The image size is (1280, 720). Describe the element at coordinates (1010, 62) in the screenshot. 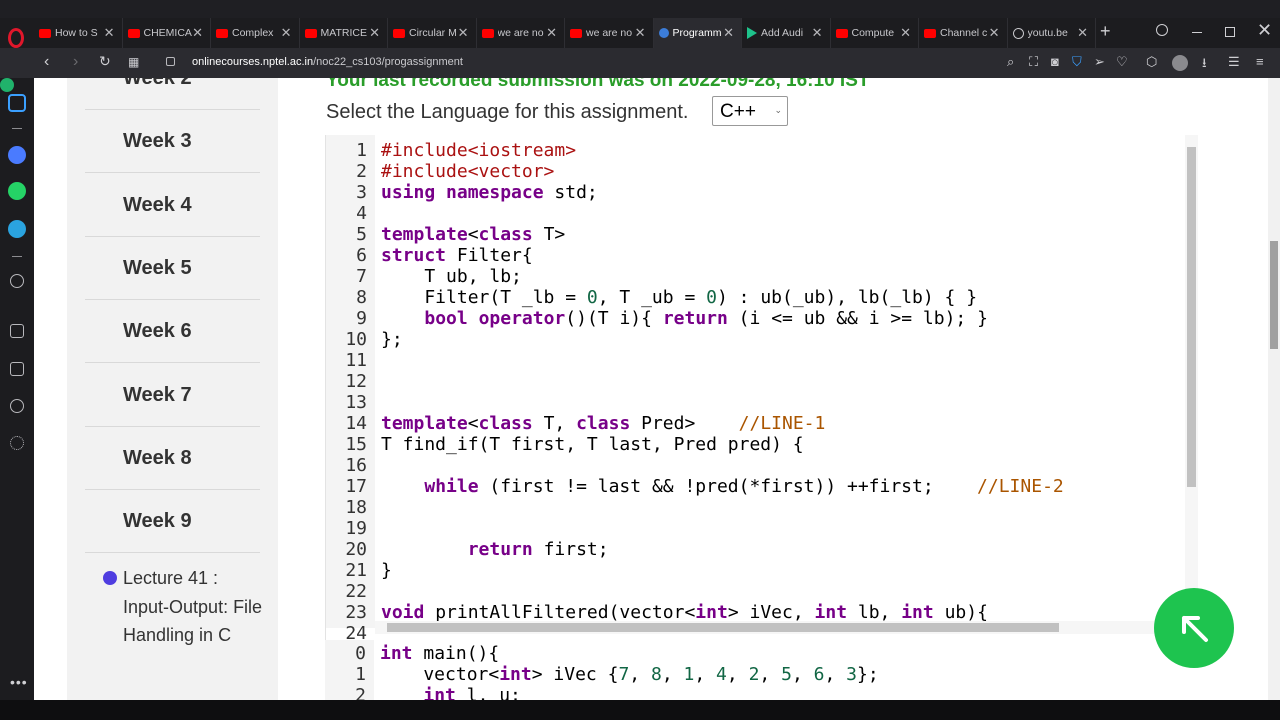

I see `zoom-icon: ⌕` at that location.